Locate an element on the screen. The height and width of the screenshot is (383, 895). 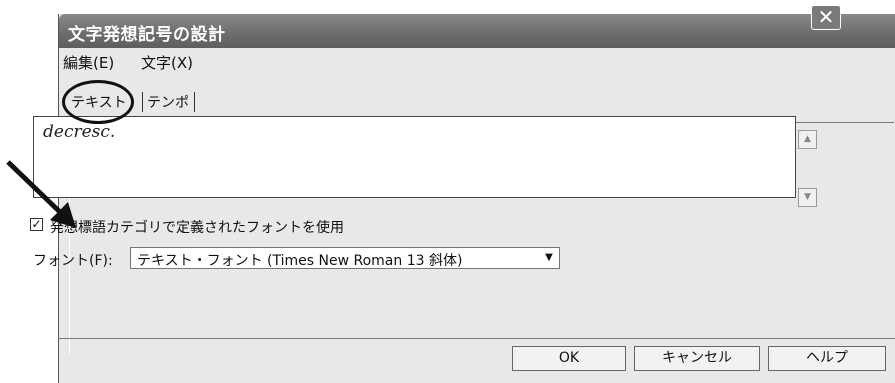
help-button: ヘルプ is located at coordinates (827, 358).